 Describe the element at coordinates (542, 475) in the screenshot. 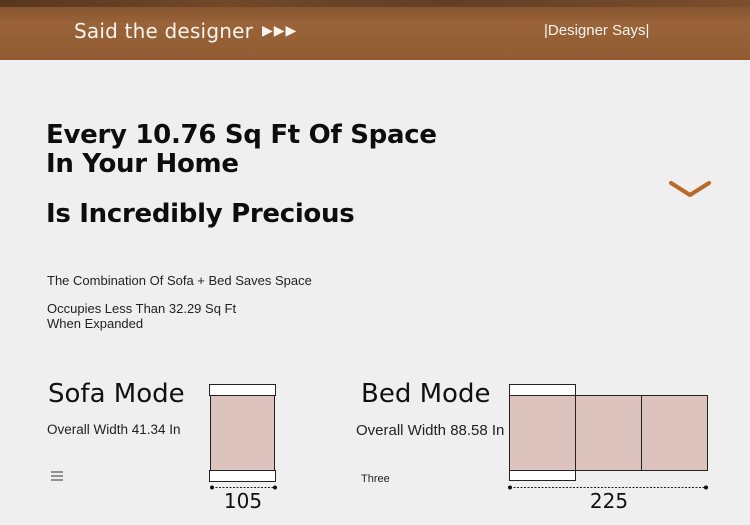

I see `bed-front-rail` at that location.